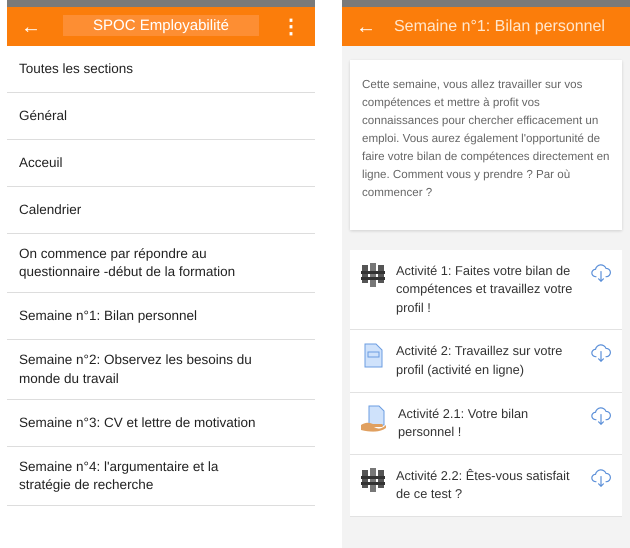  What do you see at coordinates (485, 485) in the screenshot?
I see `activity-link: Activité 2.2: Êtes-vous satisfait de ce test ?` at bounding box center [485, 485].